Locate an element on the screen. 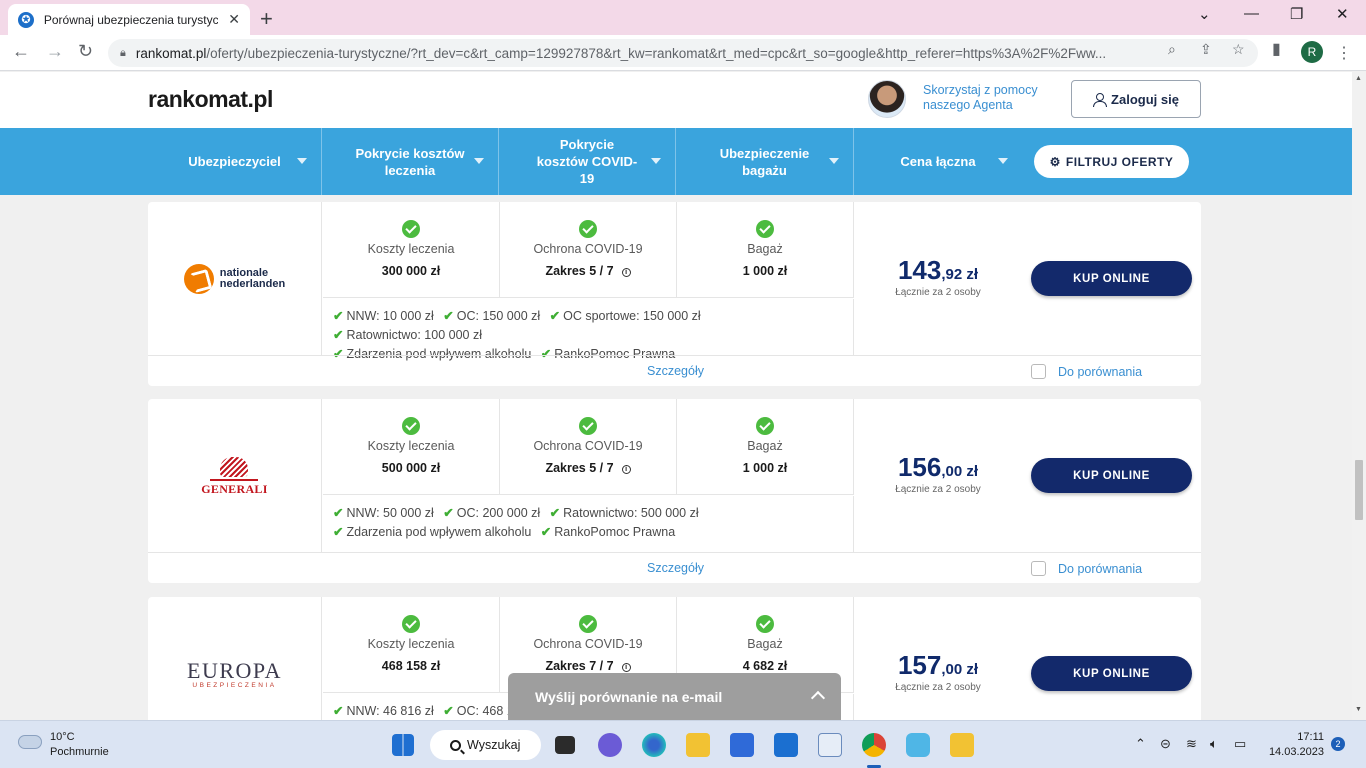 Image resolution: width=1366 pixels, height=768 pixels. mail-icon is located at coordinates (786, 745).